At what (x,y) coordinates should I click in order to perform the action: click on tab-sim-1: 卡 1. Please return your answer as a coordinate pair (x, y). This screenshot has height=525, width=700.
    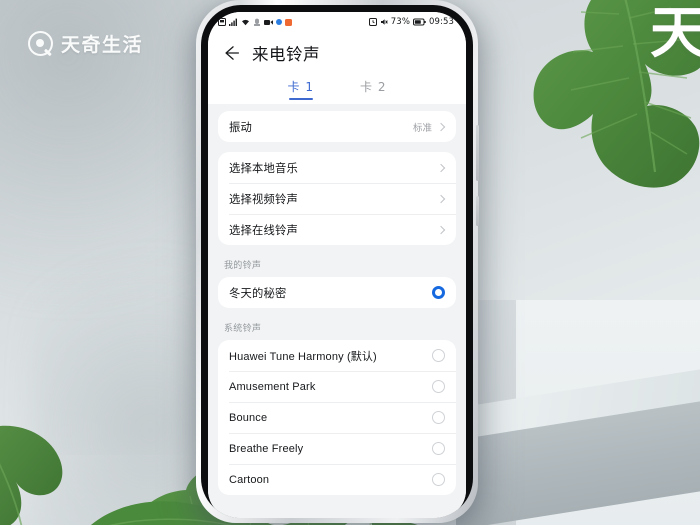
    Looking at the image, I should click on (301, 89).